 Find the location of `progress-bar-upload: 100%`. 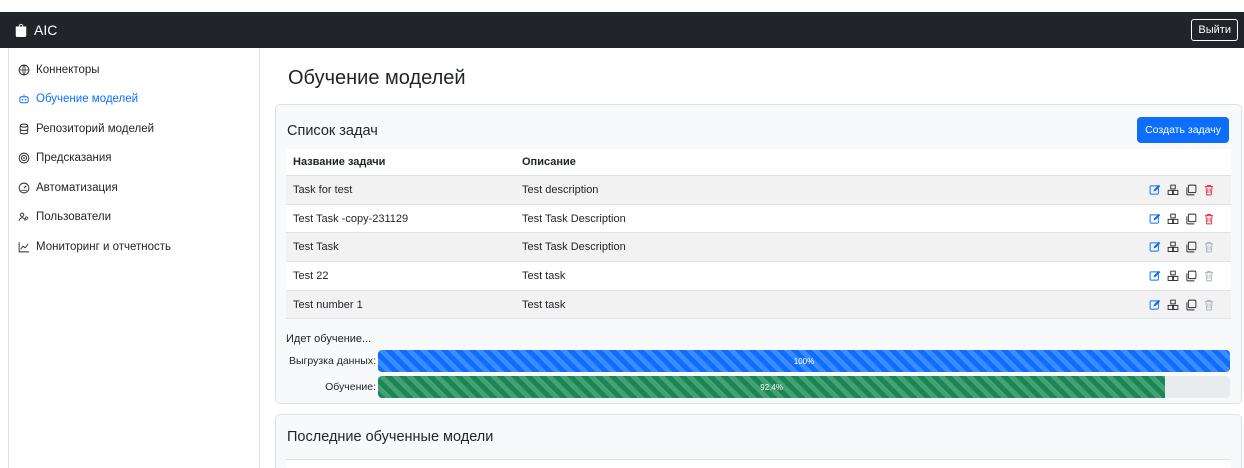

progress-bar-upload: 100% is located at coordinates (804, 361).